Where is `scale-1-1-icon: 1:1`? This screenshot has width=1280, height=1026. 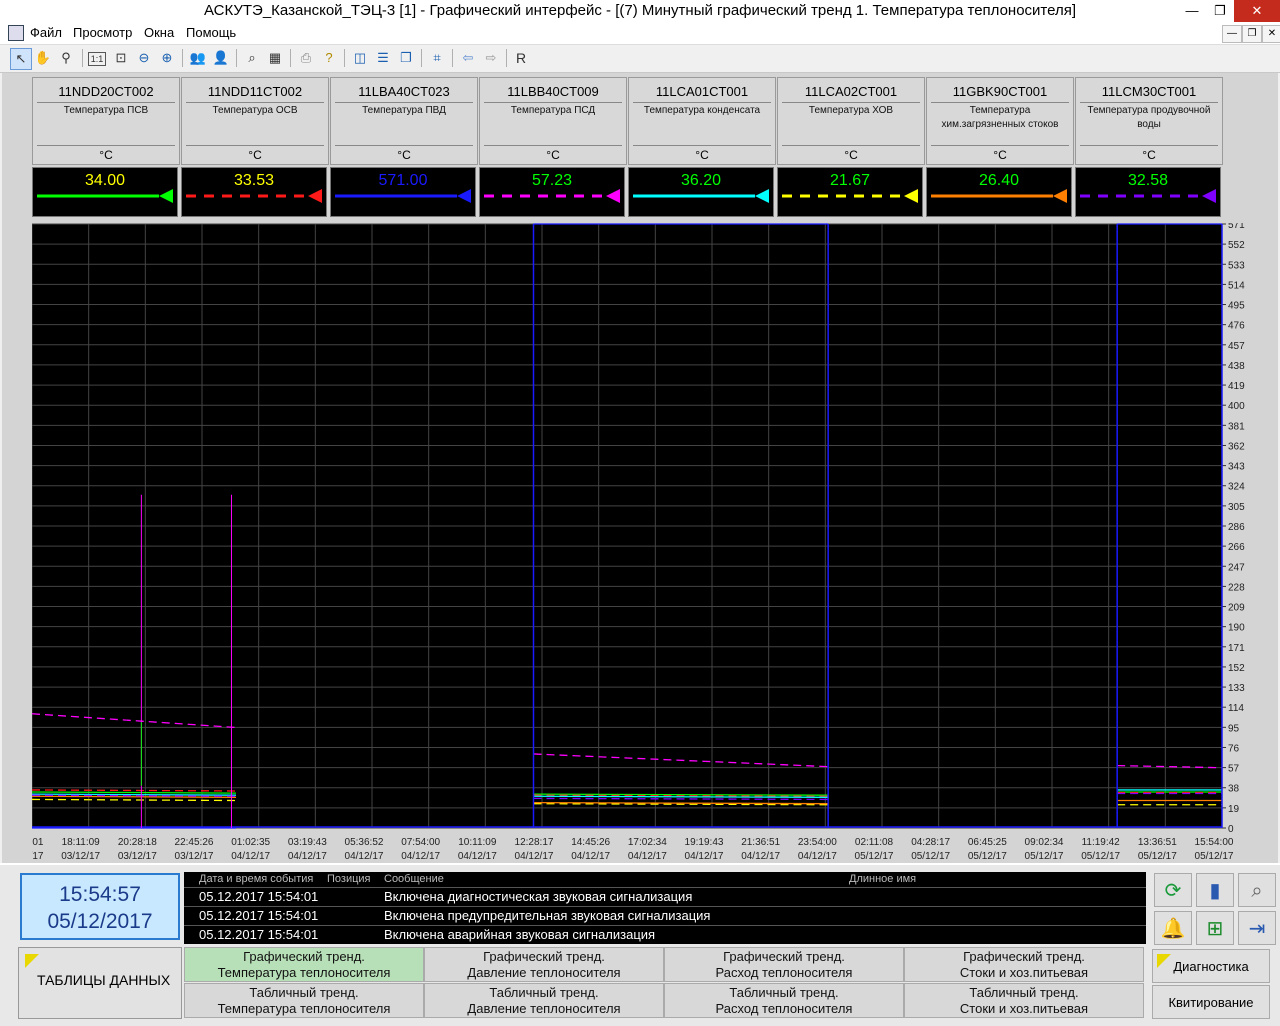
scale-1-1-icon: 1:1 is located at coordinates (97, 59).